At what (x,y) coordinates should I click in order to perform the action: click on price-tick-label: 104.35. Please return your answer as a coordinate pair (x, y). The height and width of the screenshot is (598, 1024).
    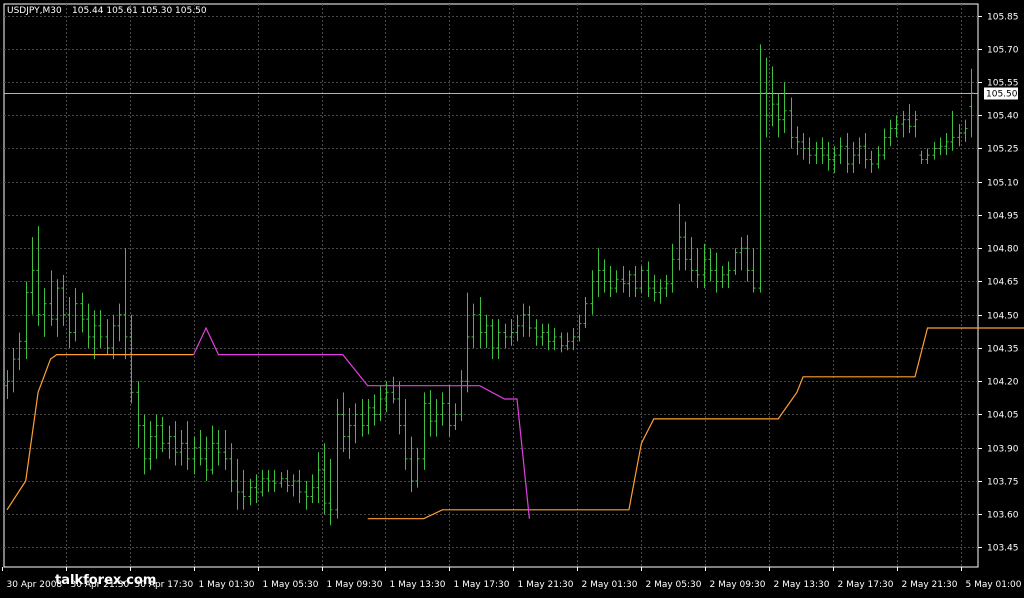
    Looking at the image, I should click on (1003, 350).